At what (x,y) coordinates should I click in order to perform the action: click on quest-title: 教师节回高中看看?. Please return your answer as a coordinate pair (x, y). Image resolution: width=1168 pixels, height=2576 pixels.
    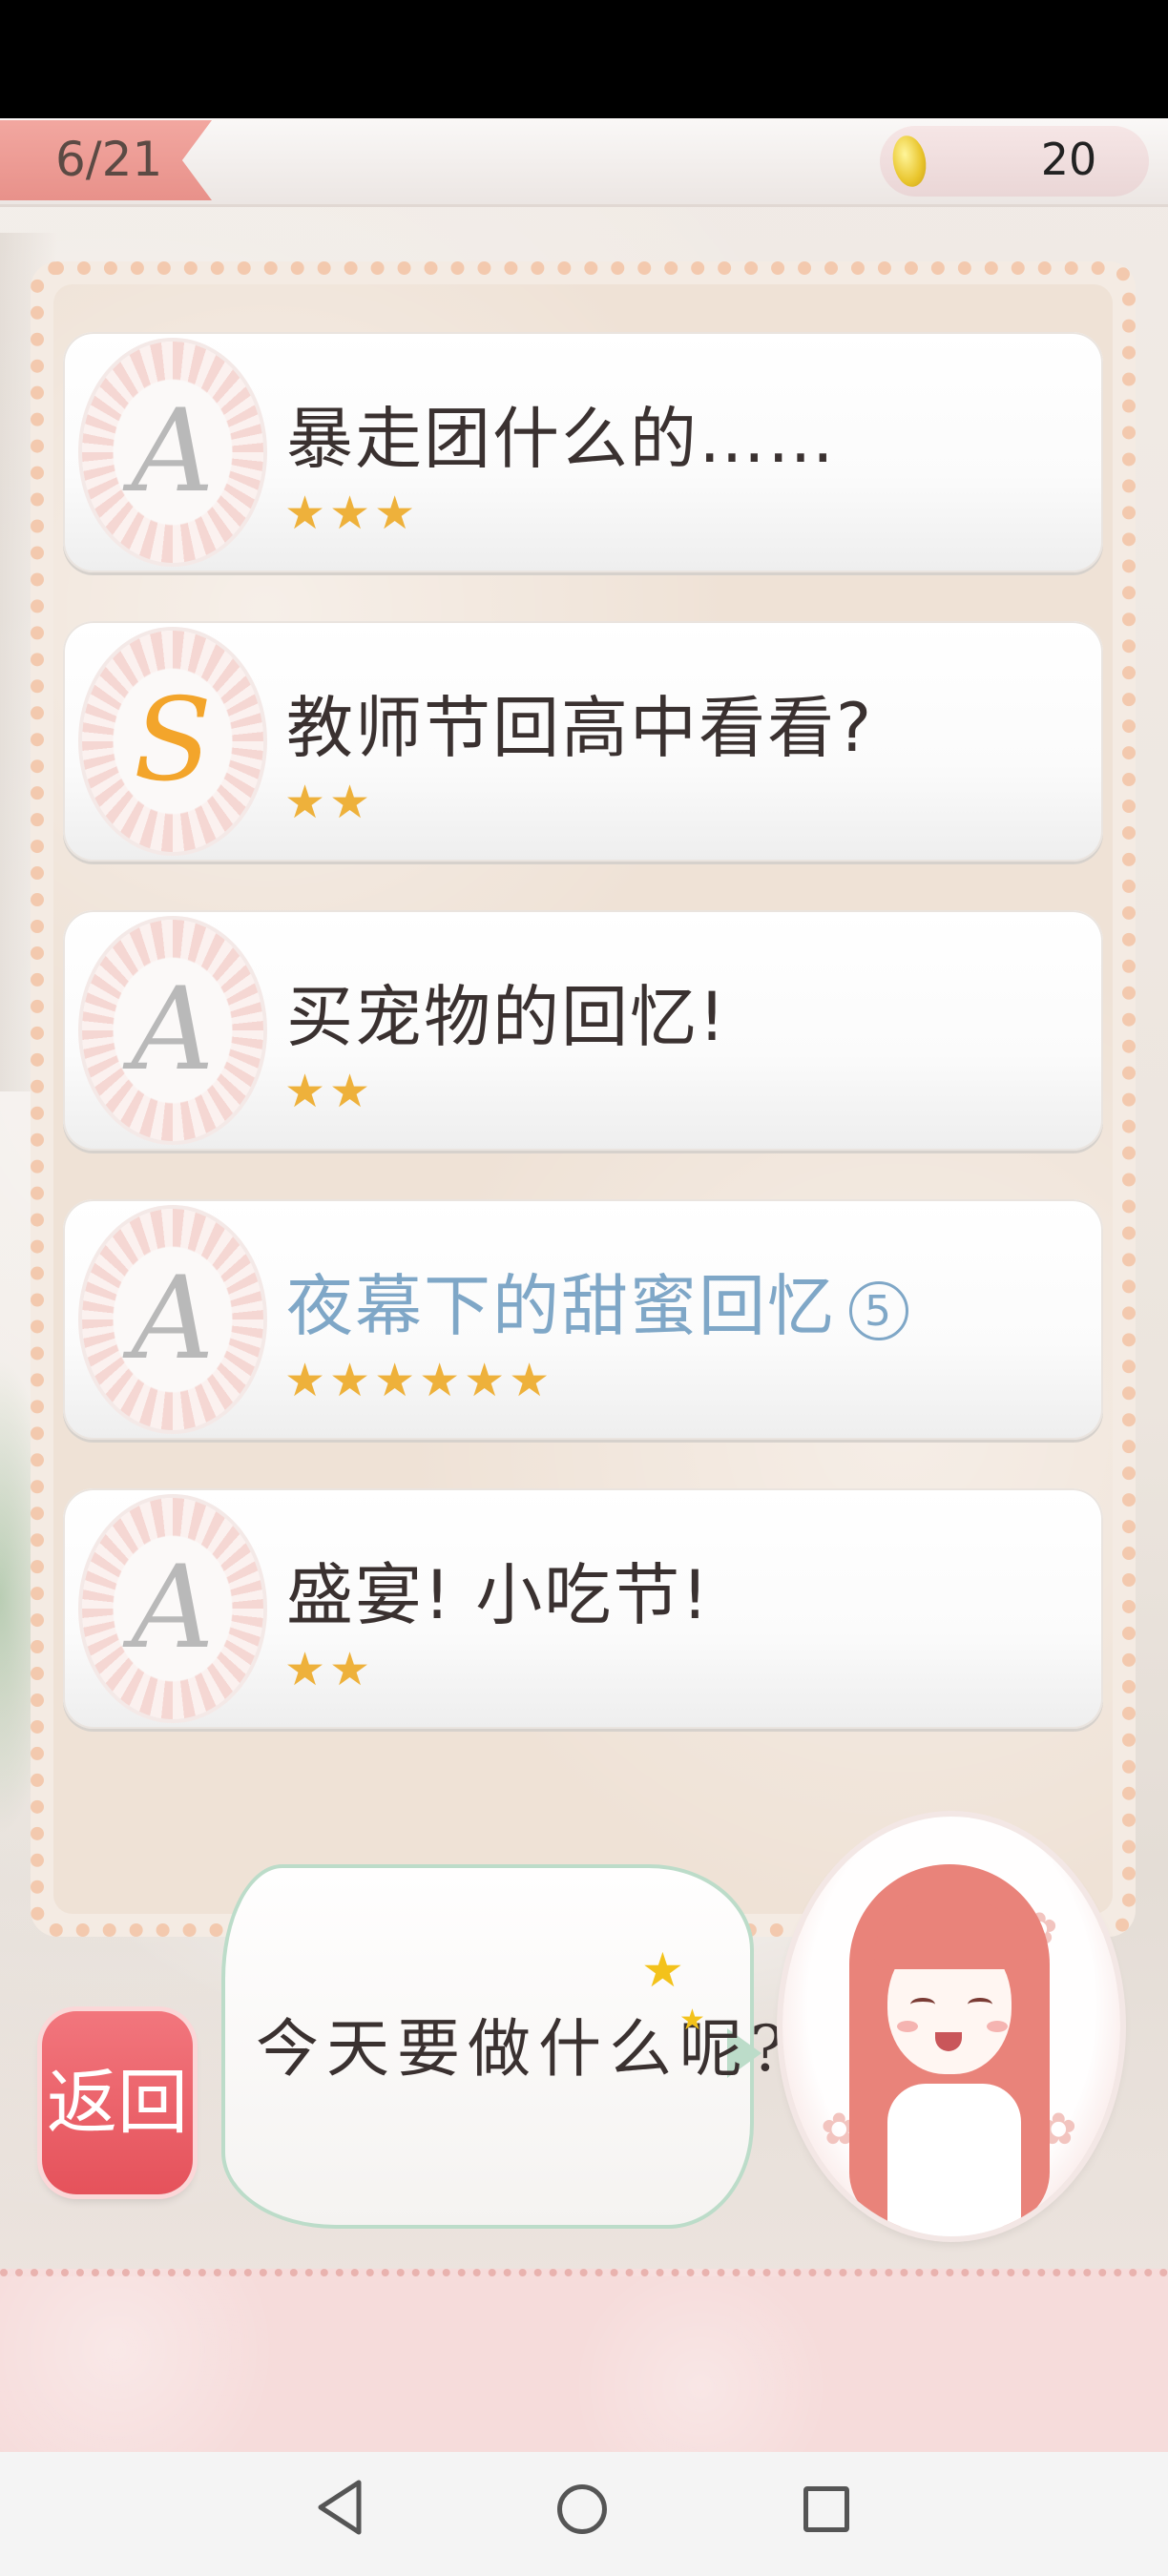
    Looking at the image, I should click on (580, 728).